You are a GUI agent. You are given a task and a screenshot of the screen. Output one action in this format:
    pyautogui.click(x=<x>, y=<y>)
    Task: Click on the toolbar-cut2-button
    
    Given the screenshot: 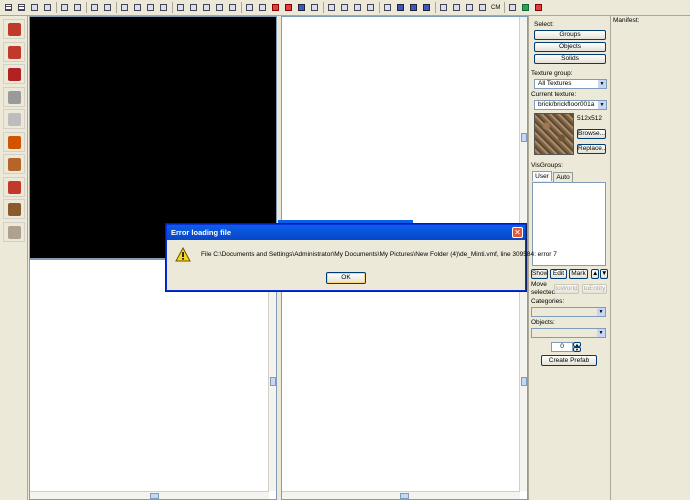 What is the action you would take?
    pyautogui.click(x=163, y=7)
    